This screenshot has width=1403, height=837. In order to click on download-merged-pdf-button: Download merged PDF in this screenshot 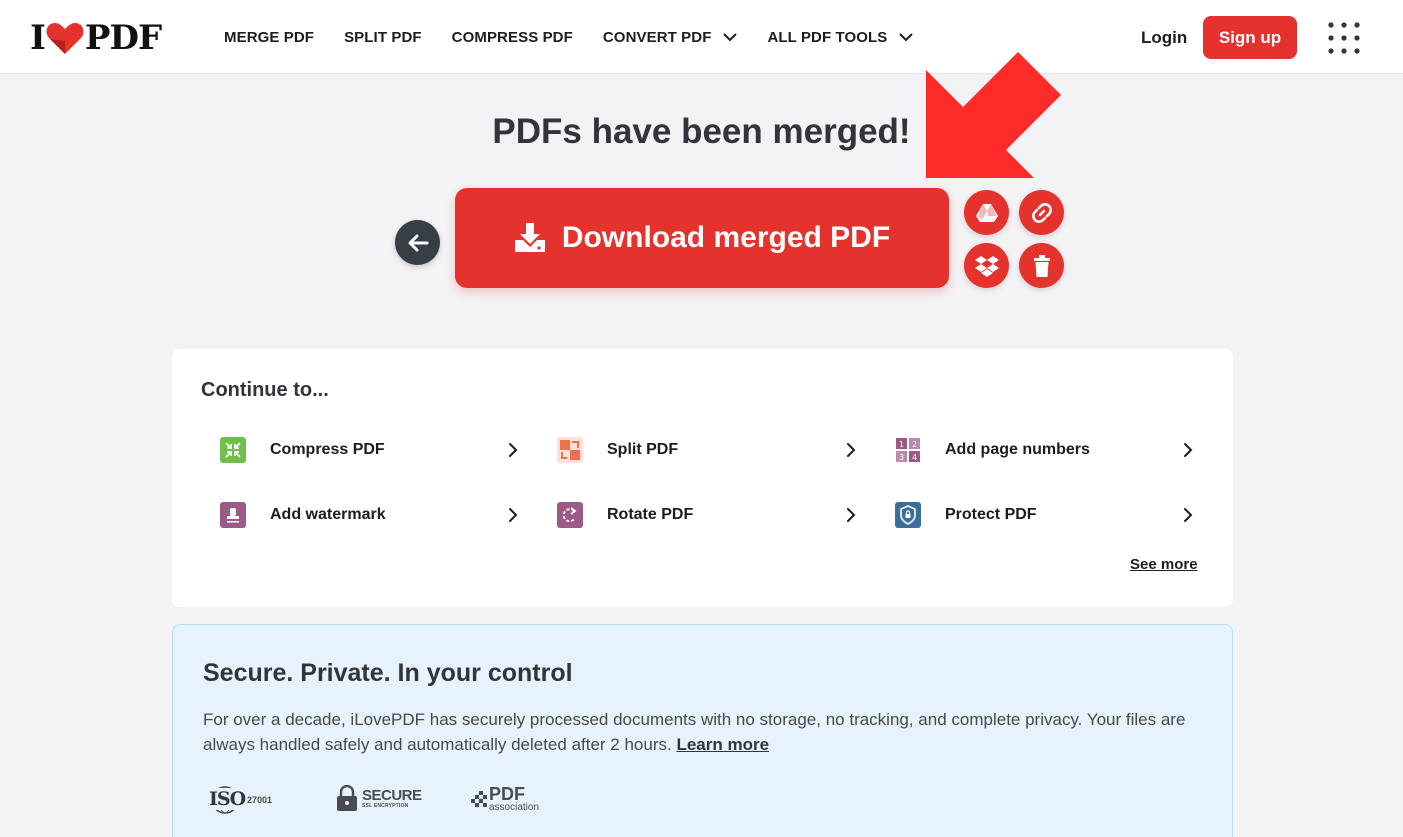, I will do `click(702, 238)`.